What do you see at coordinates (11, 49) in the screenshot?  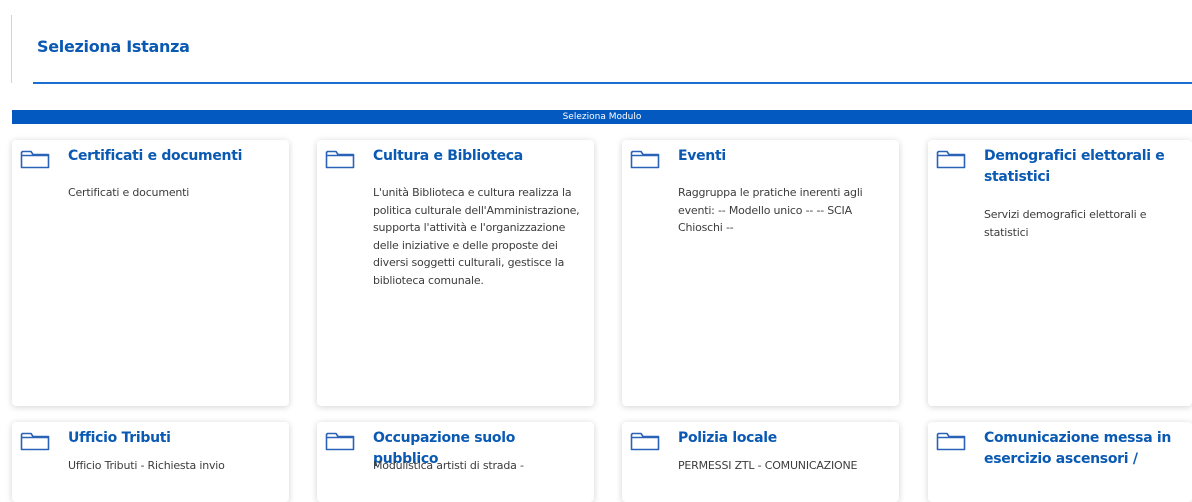 I see `left-divider` at bounding box center [11, 49].